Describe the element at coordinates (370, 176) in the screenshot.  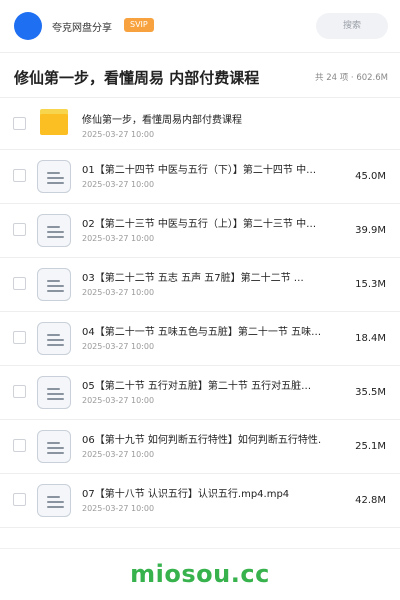
I see `item-size: 45.0M` at that location.